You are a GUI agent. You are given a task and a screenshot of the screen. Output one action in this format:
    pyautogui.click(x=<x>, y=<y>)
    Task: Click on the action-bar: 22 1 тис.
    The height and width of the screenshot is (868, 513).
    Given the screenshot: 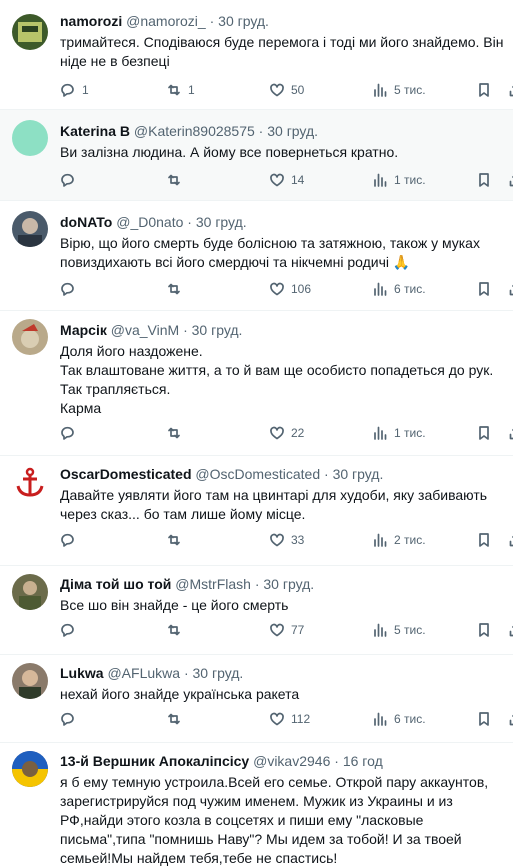 What is the action you would take?
    pyautogui.click(x=286, y=433)
    